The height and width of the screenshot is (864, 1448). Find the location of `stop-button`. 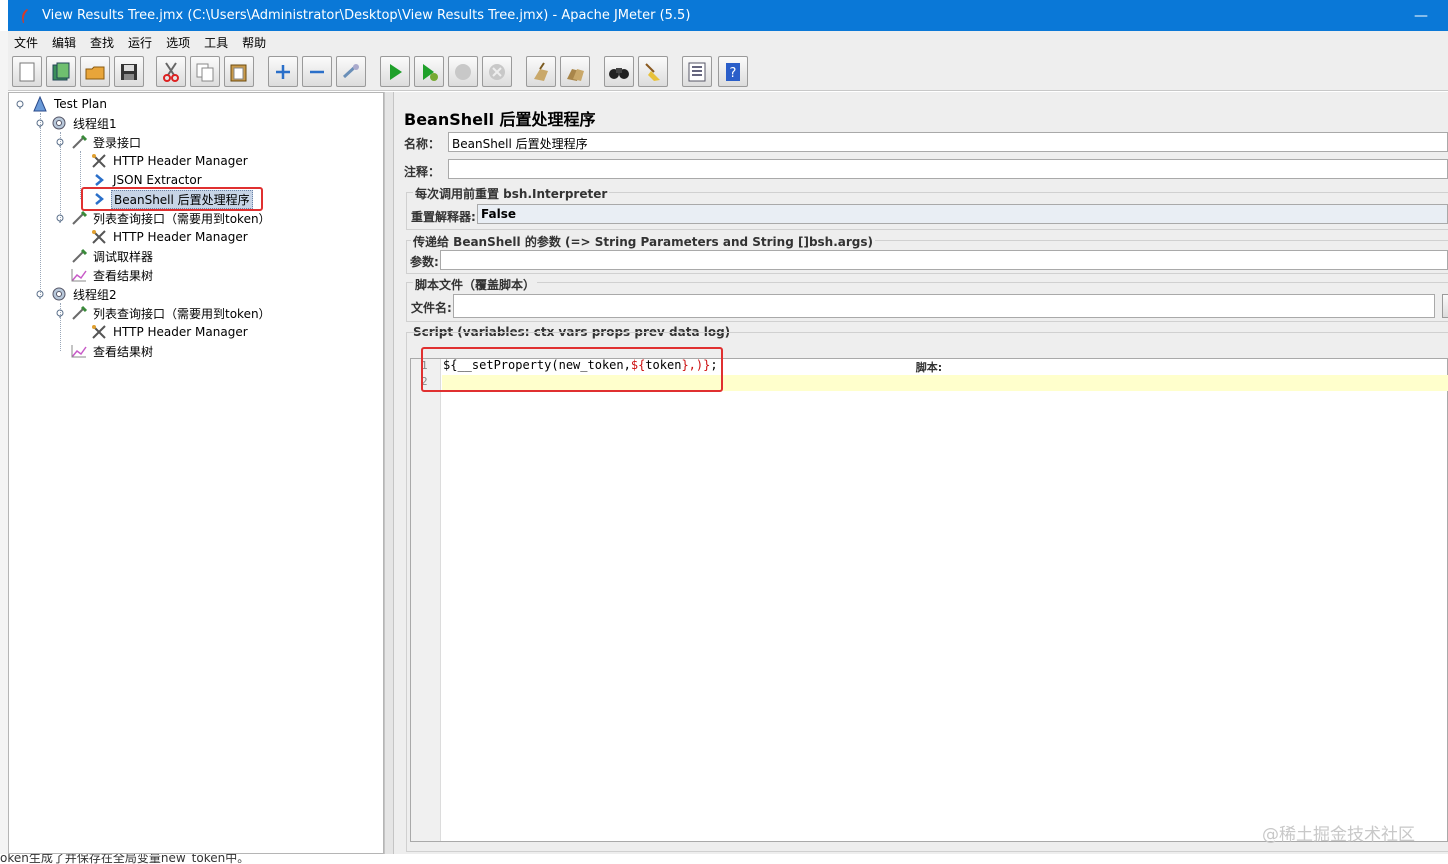

stop-button is located at coordinates (463, 71).